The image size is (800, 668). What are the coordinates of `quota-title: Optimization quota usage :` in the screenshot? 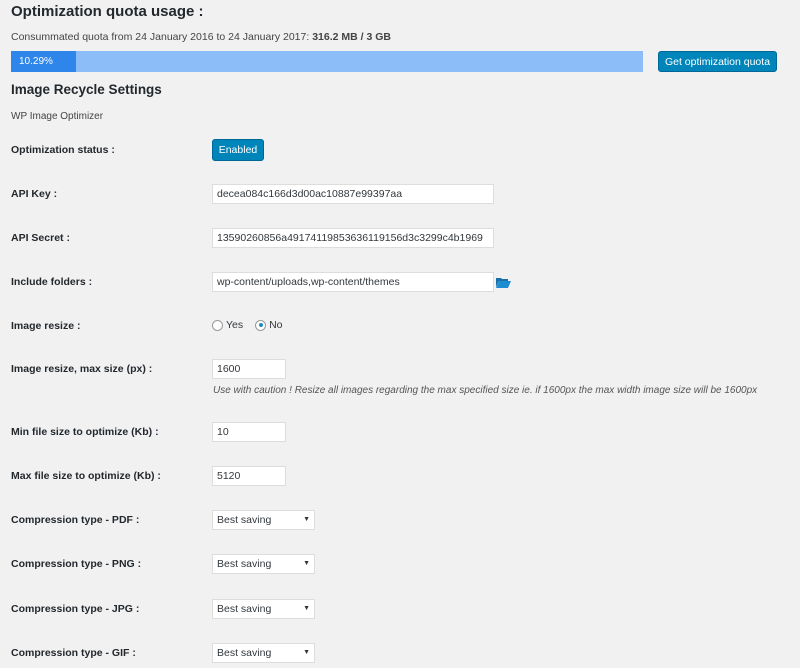 It's located at (107, 11).